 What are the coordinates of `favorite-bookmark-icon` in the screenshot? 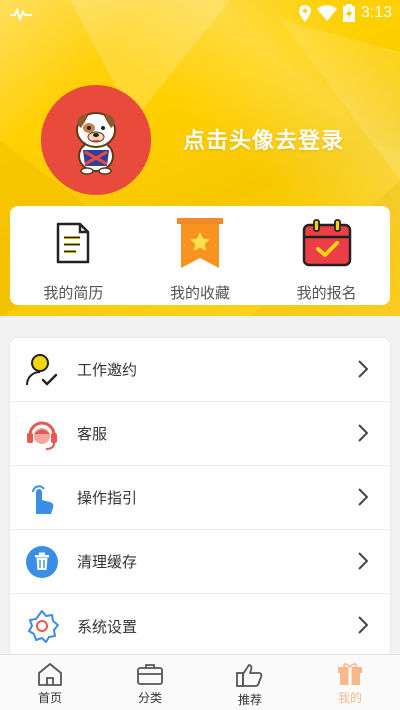 It's located at (199, 243).